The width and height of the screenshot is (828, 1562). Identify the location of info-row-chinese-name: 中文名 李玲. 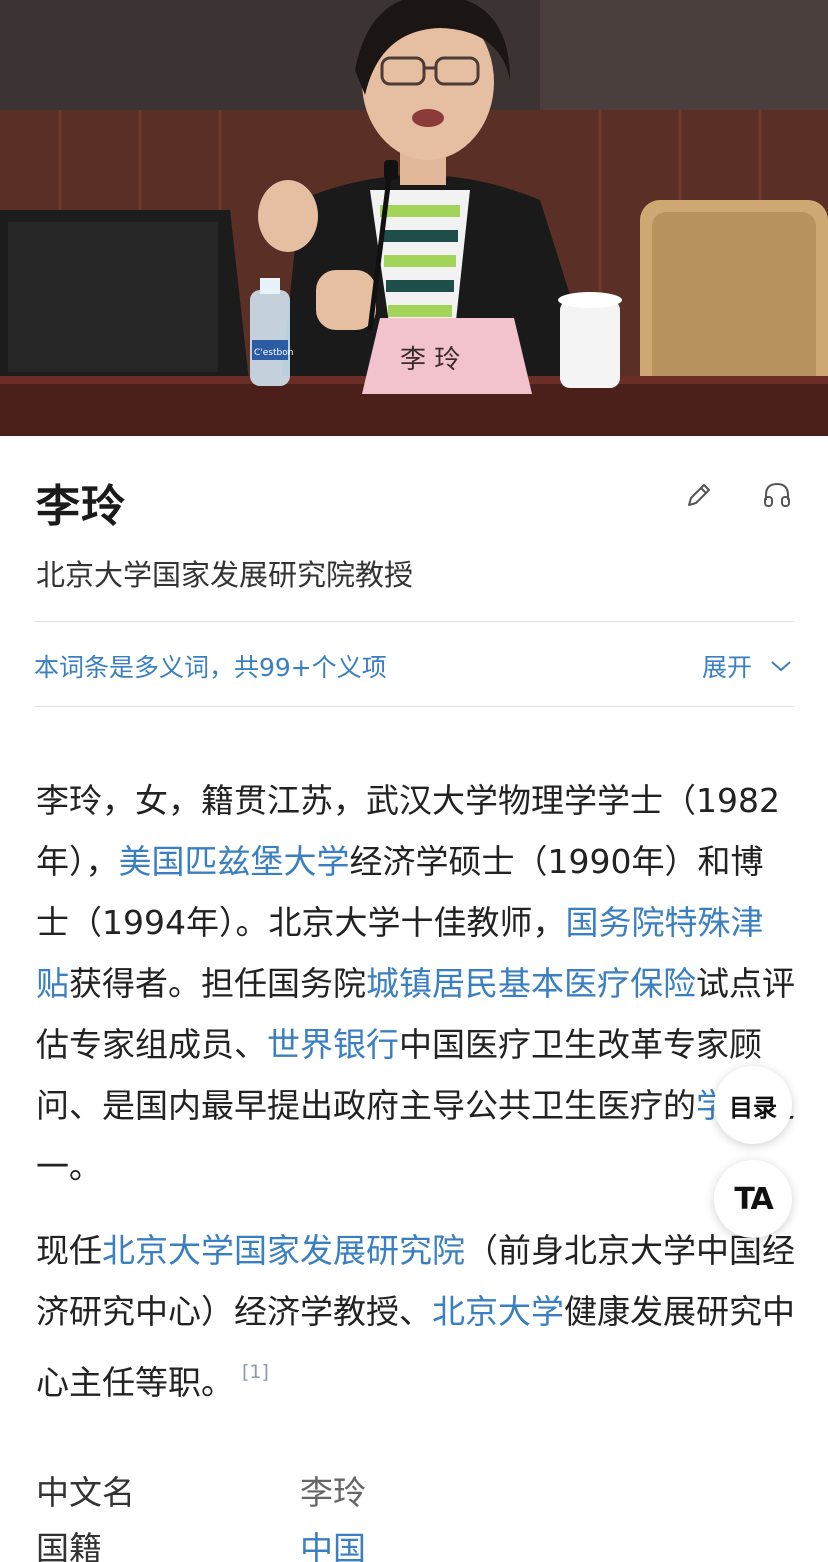
(416, 1493).